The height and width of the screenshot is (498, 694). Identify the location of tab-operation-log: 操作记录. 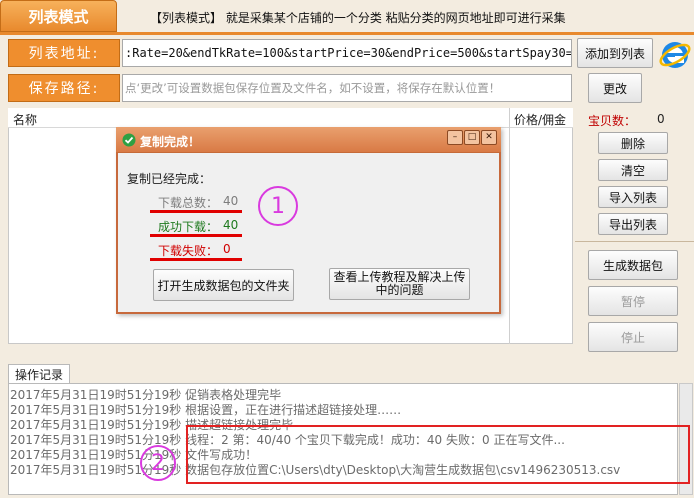
(39, 374).